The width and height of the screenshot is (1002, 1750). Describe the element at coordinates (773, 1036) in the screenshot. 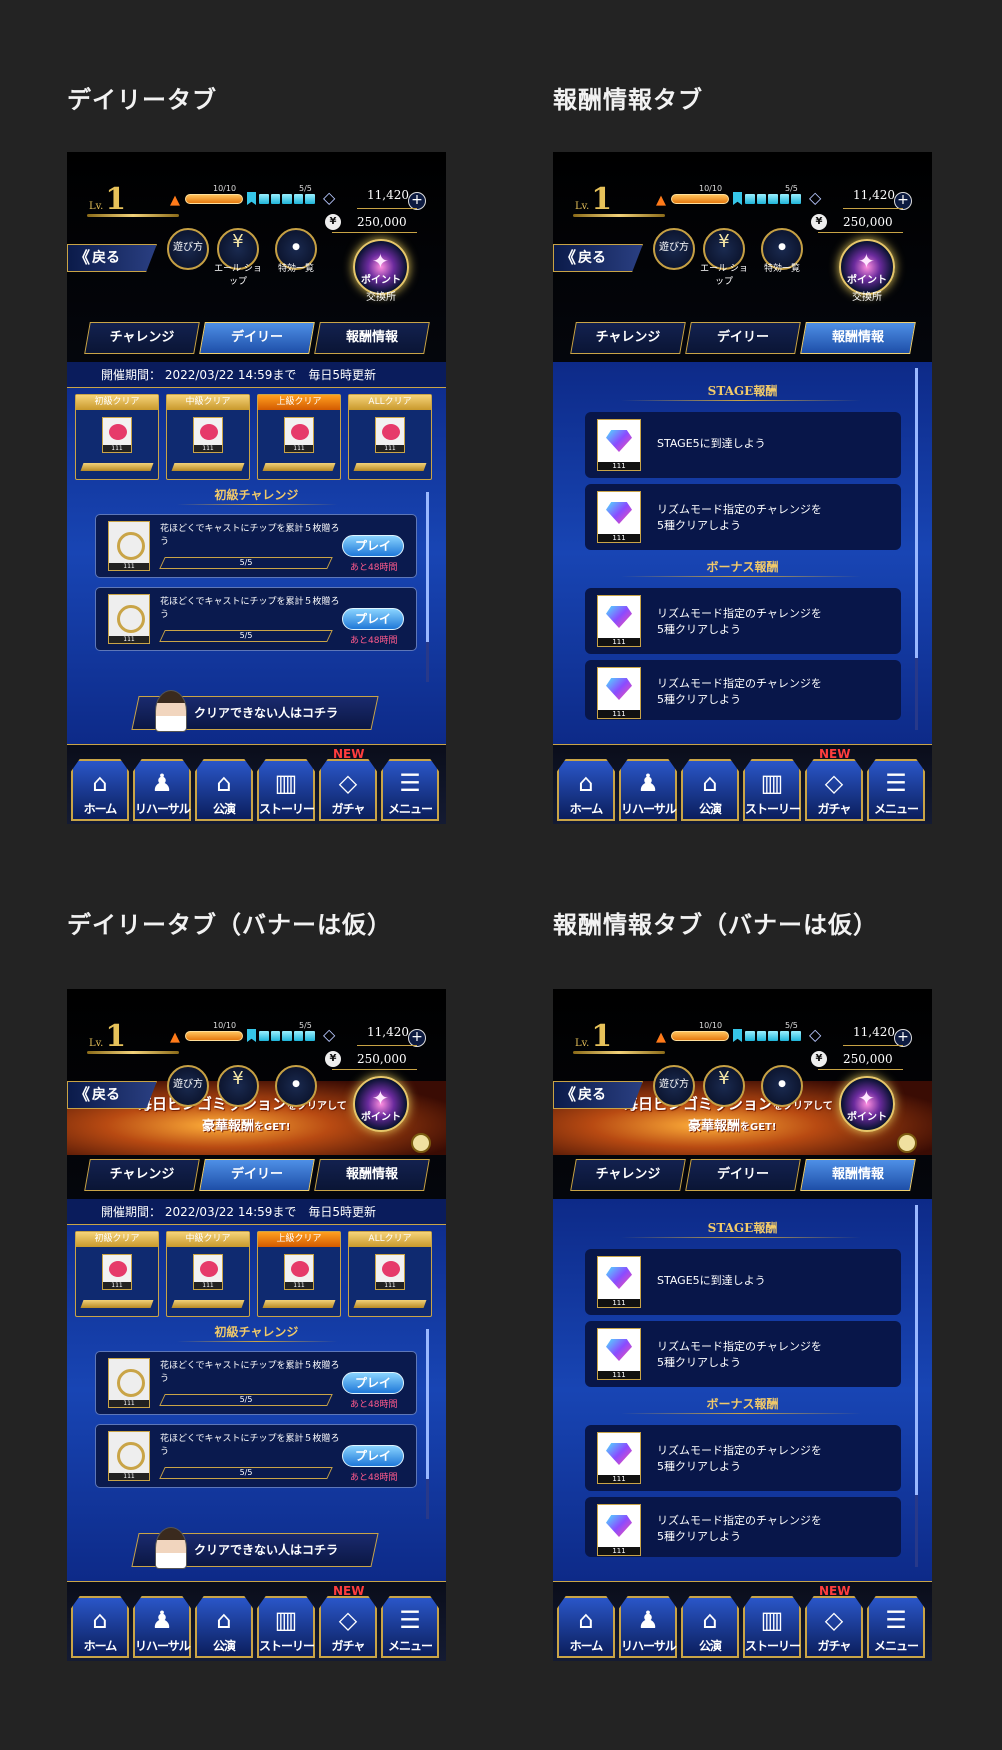

I see `bp-bar` at that location.